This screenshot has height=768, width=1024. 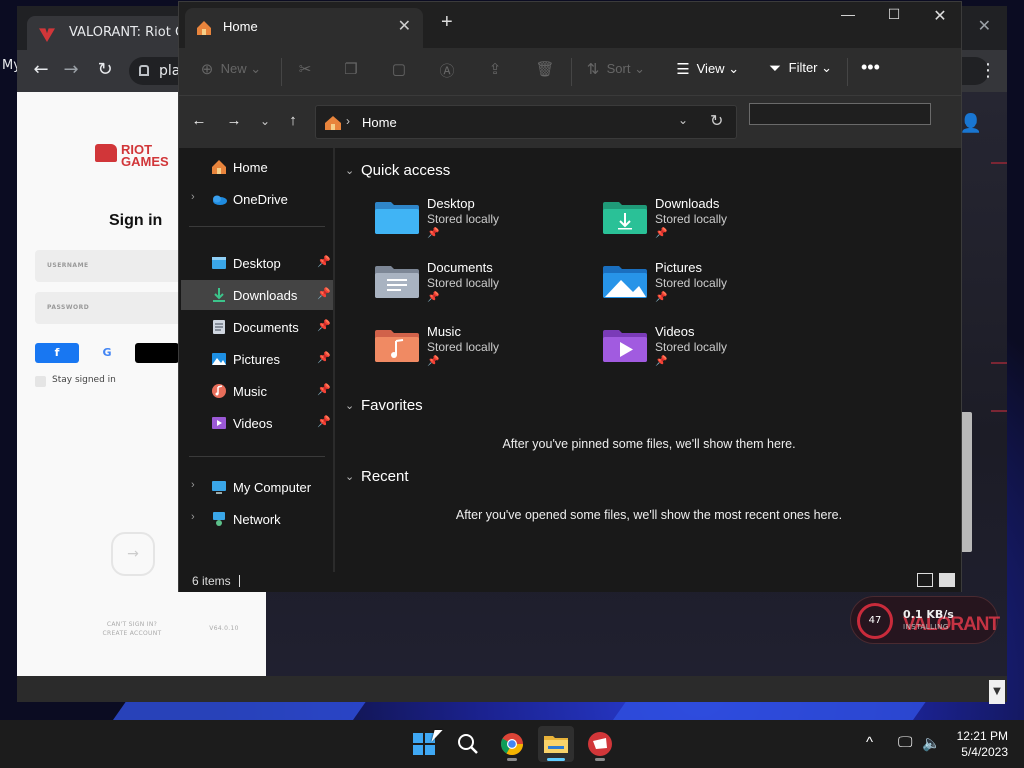 What do you see at coordinates (224, 628) in the screenshot?
I see `version-label: V64.0.10` at bounding box center [224, 628].